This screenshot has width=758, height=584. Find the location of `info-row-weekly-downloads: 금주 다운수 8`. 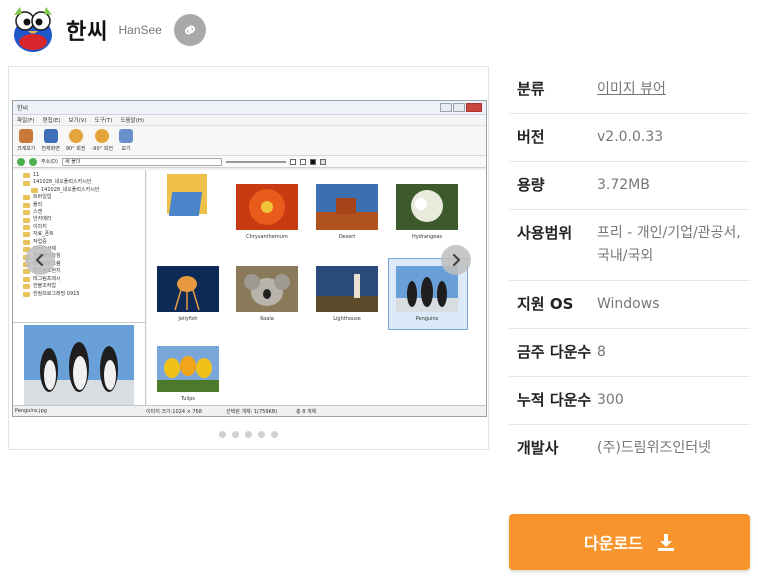

info-row-weekly-downloads: 금주 다운수 8 is located at coordinates (629, 353).